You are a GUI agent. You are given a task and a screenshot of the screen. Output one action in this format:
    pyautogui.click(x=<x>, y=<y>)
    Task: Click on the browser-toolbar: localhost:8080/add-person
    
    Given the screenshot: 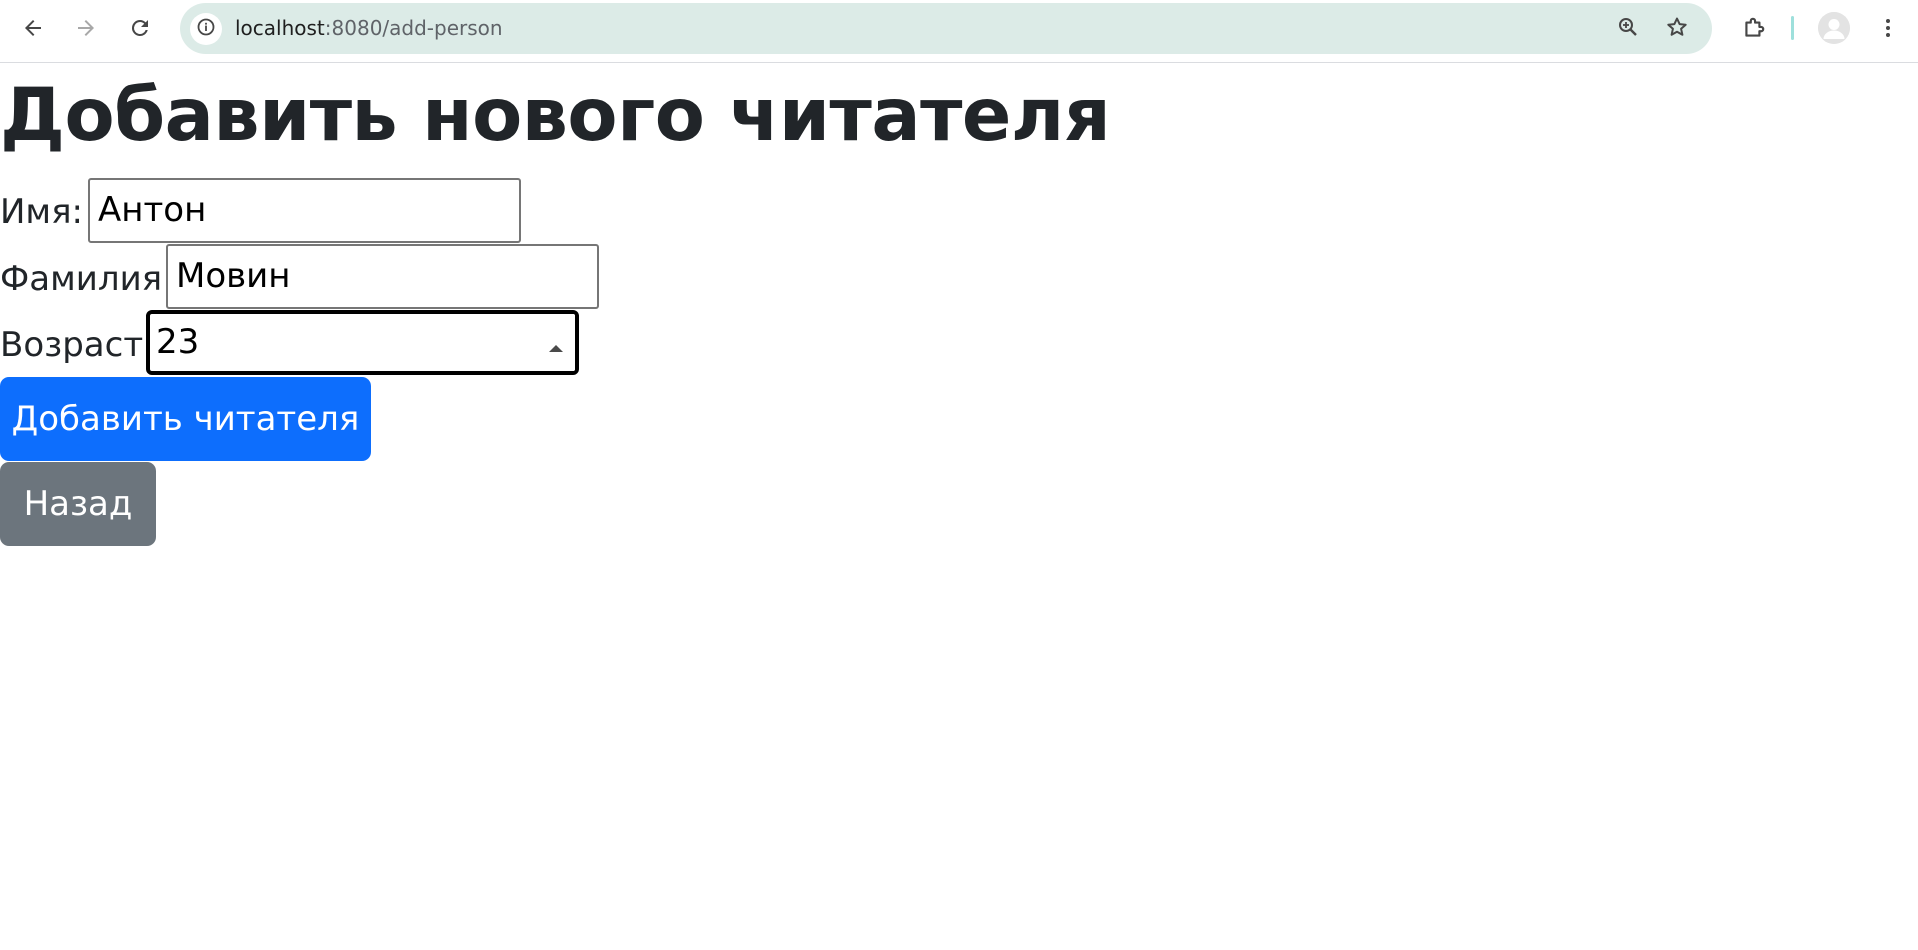 What is the action you would take?
    pyautogui.click(x=959, y=31)
    